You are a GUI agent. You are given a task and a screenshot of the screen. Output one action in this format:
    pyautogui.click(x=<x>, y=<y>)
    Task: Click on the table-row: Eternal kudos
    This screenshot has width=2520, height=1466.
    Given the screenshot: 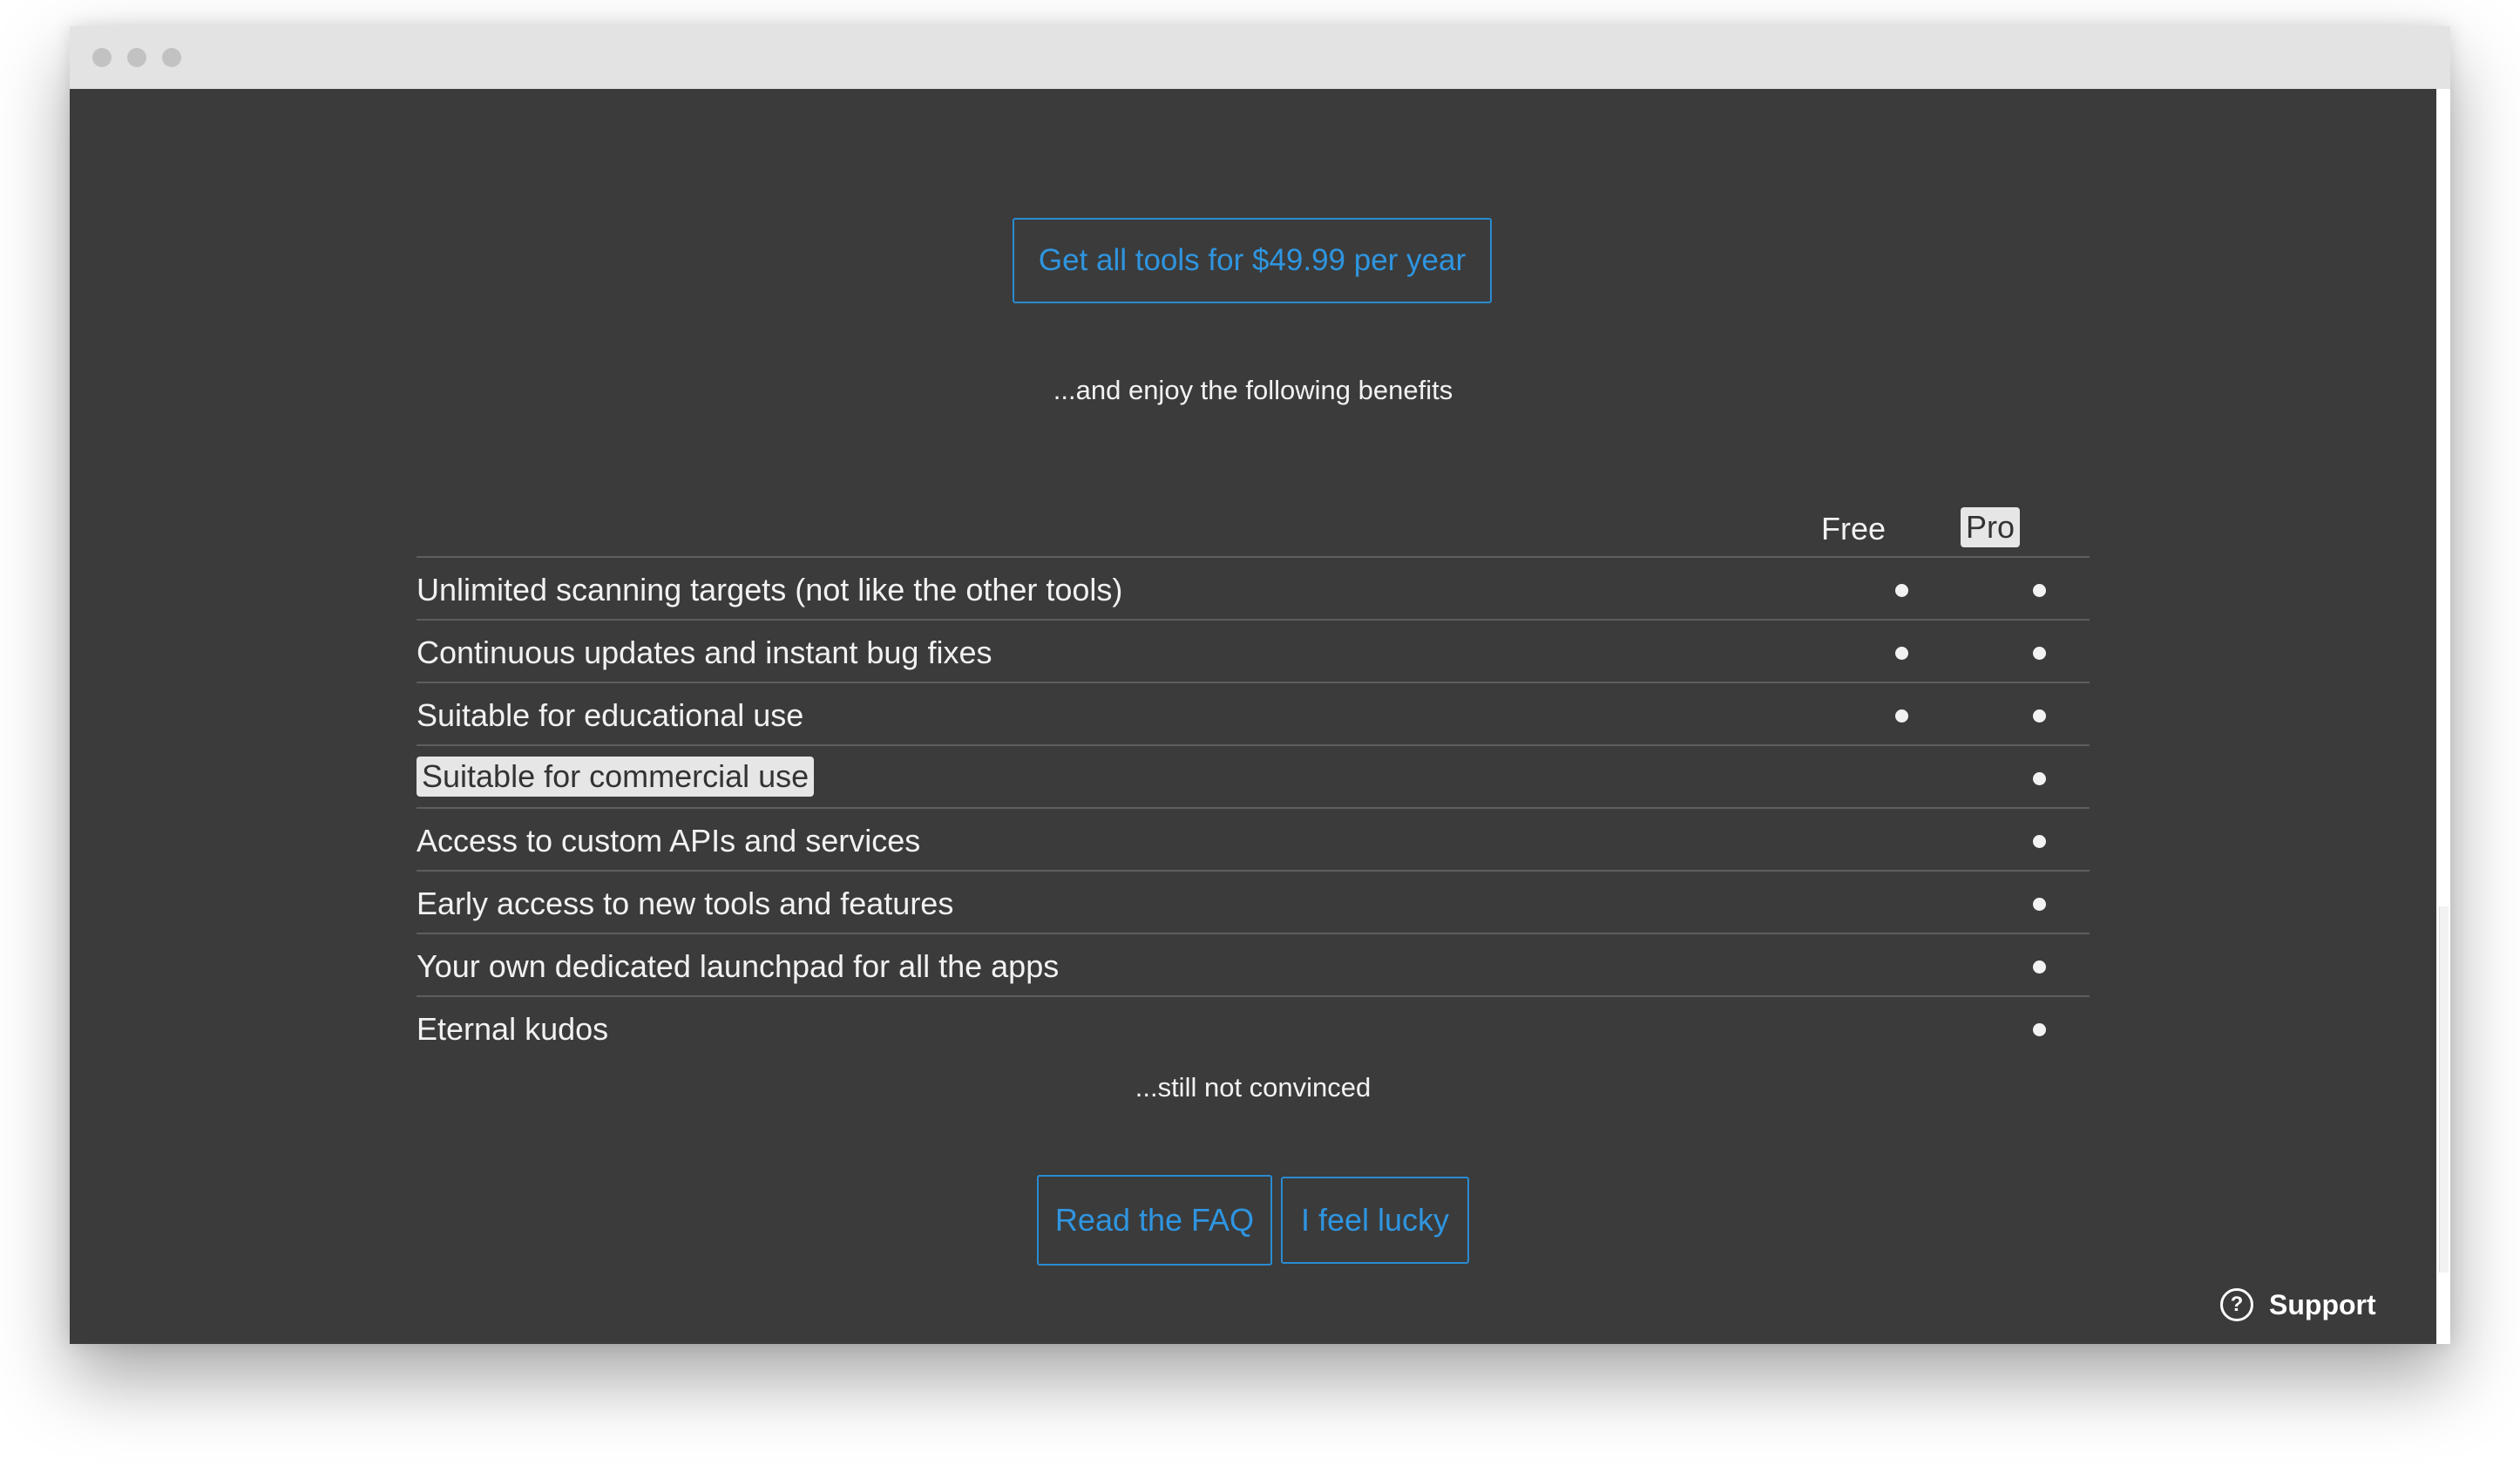 What is the action you would take?
    pyautogui.click(x=1253, y=1027)
    